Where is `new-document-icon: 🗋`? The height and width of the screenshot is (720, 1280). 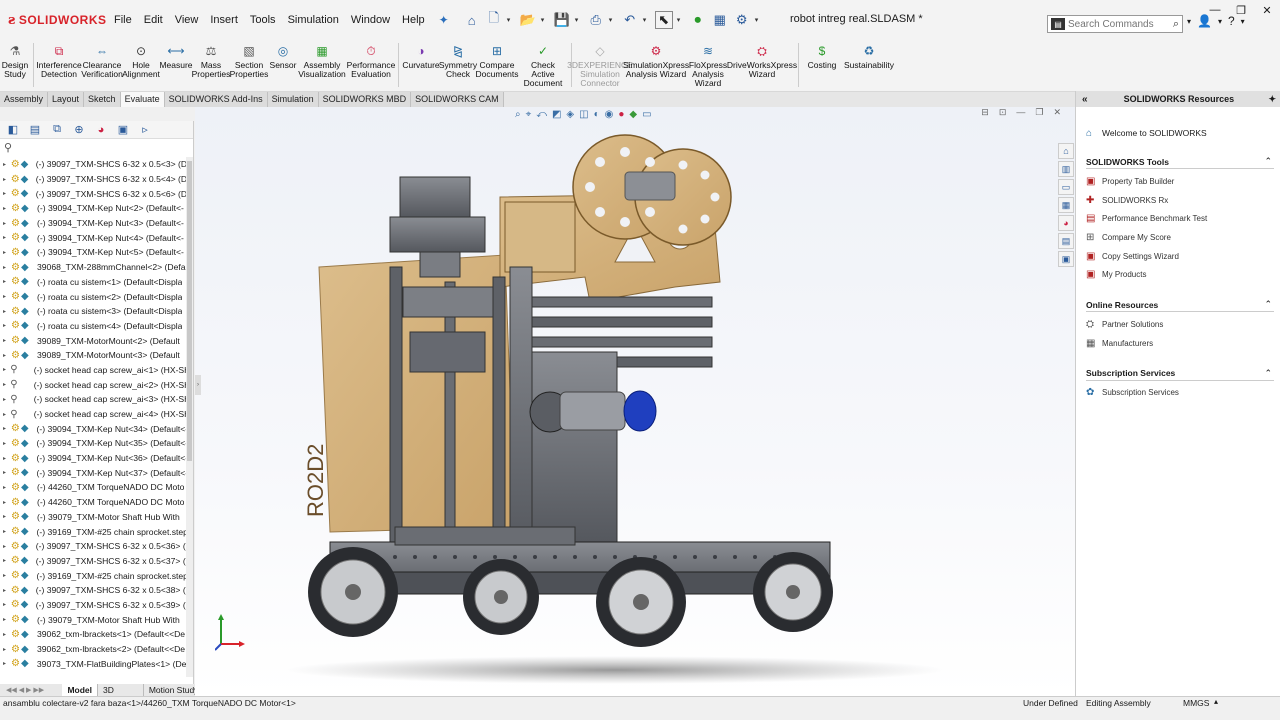 new-document-icon: 🗋 is located at coordinates (494, 19).